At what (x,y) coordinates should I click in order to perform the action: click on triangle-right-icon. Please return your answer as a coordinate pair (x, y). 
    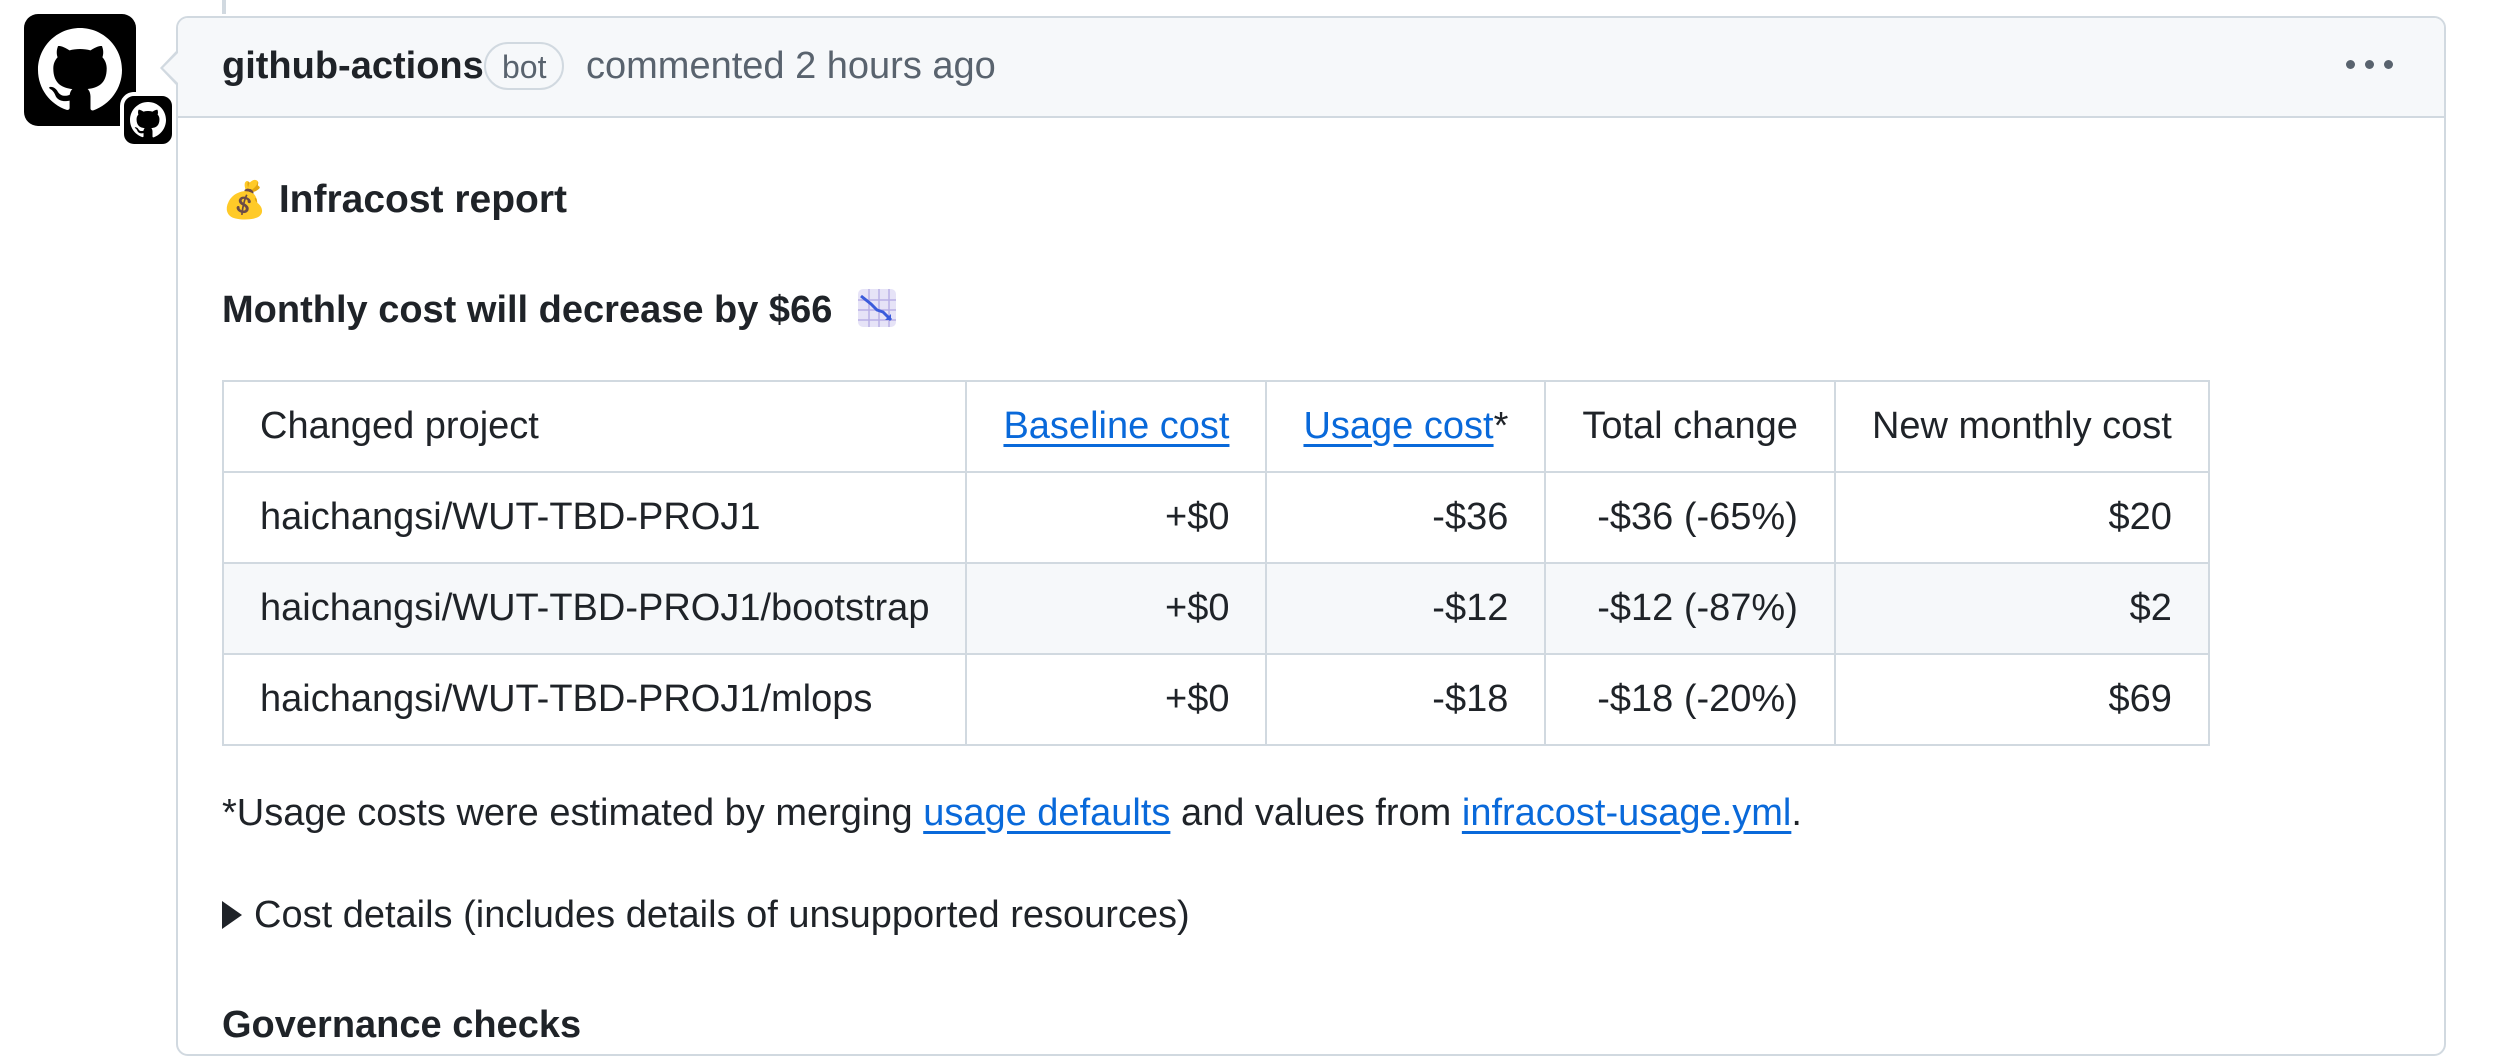
    Looking at the image, I should click on (232, 915).